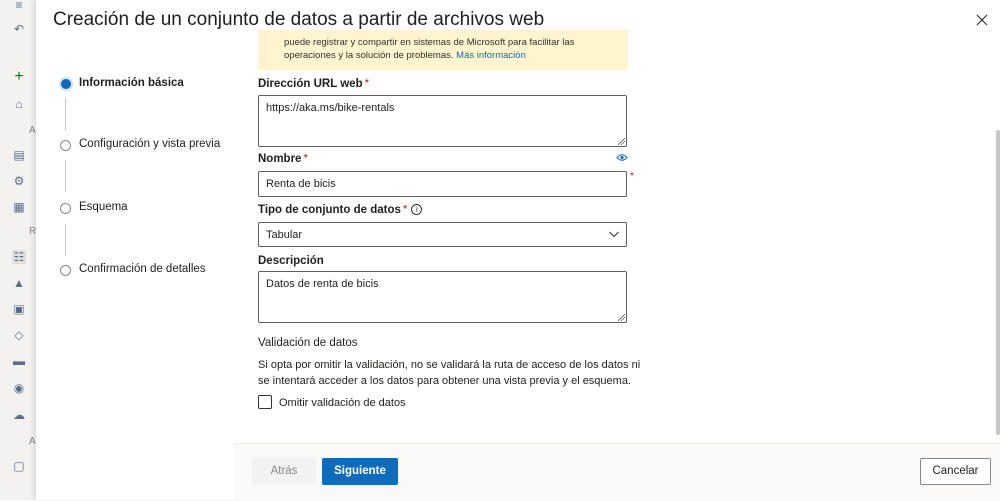  Describe the element at coordinates (284, 471) in the screenshot. I see `back-button: Atrás` at that location.